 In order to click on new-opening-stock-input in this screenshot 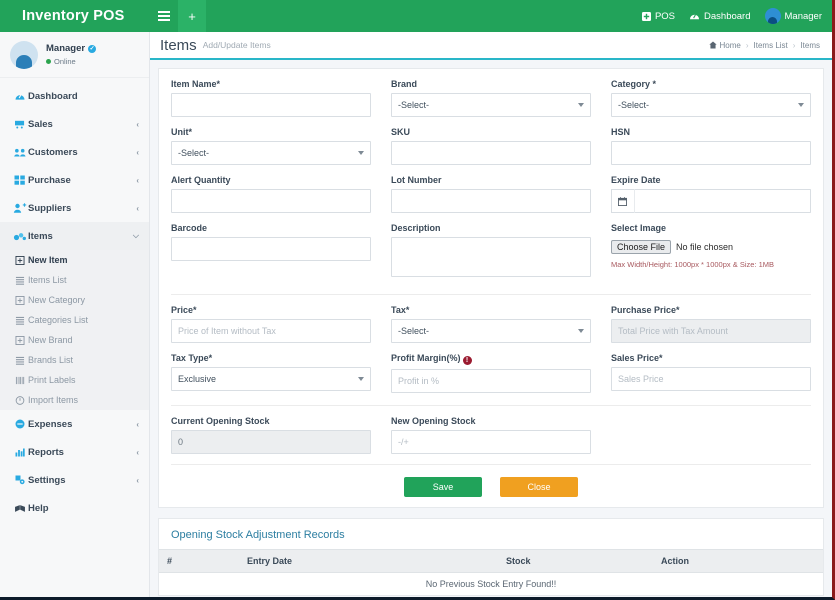, I will do `click(491, 442)`.